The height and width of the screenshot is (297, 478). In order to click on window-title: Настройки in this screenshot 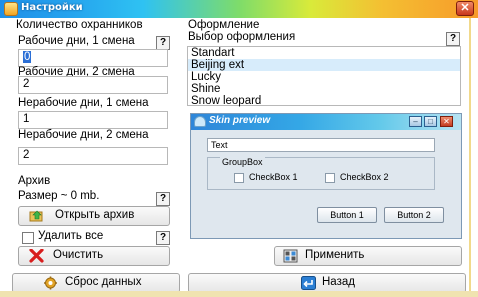, I will do `click(52, 7)`.